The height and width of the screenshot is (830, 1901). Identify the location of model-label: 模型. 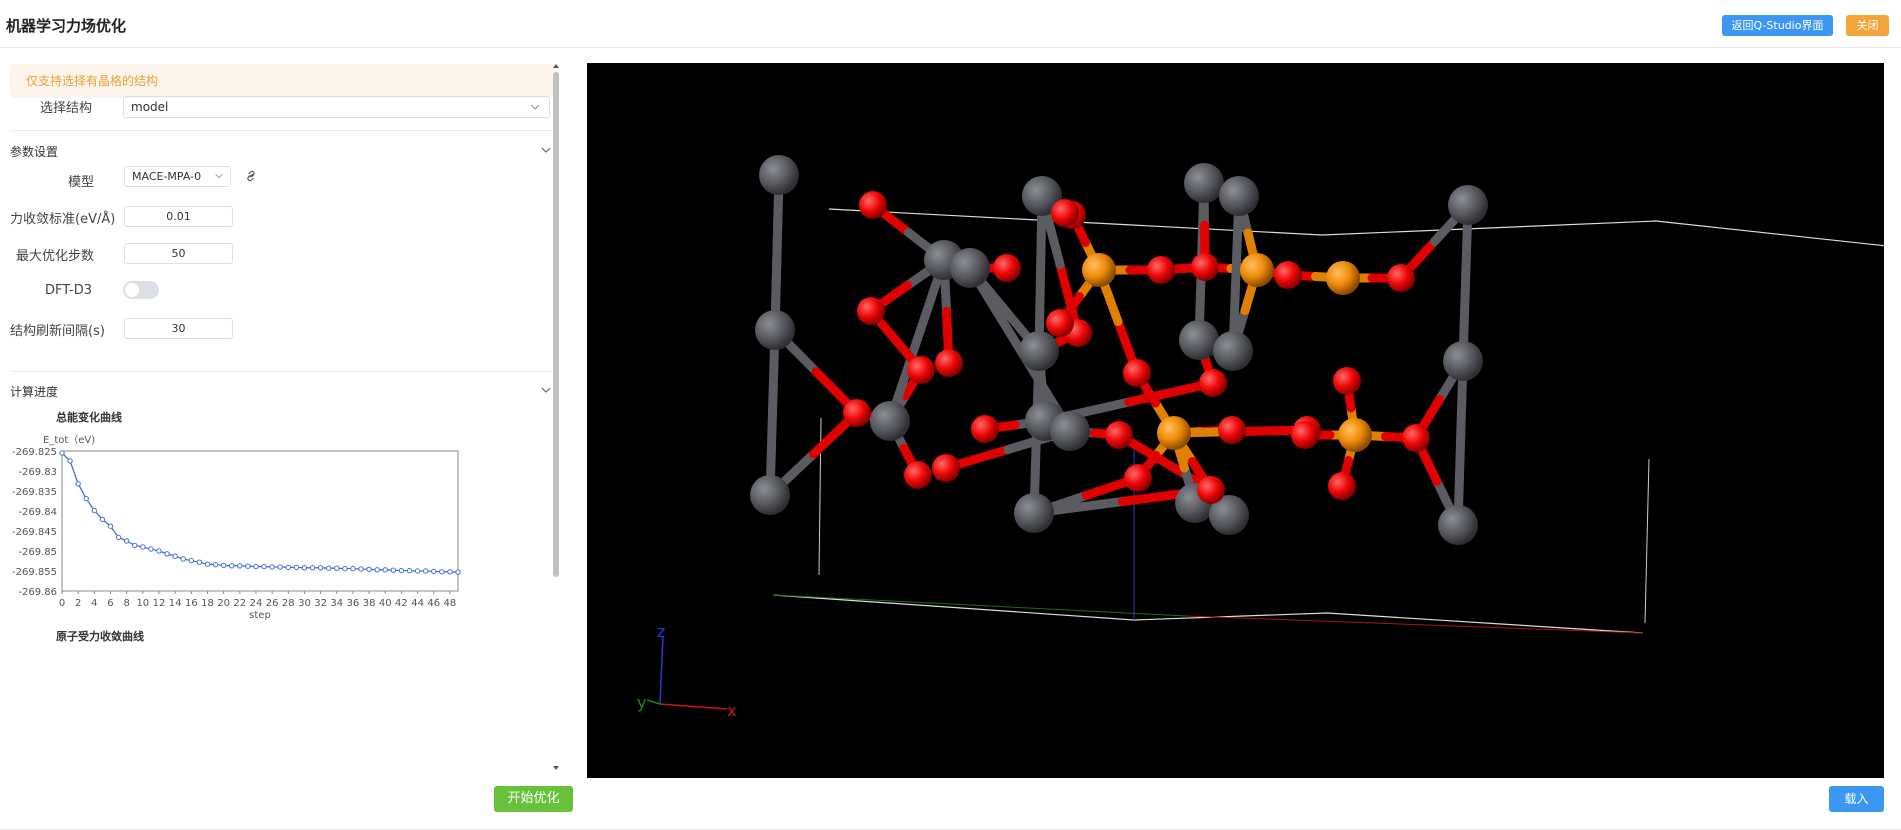
(80, 182).